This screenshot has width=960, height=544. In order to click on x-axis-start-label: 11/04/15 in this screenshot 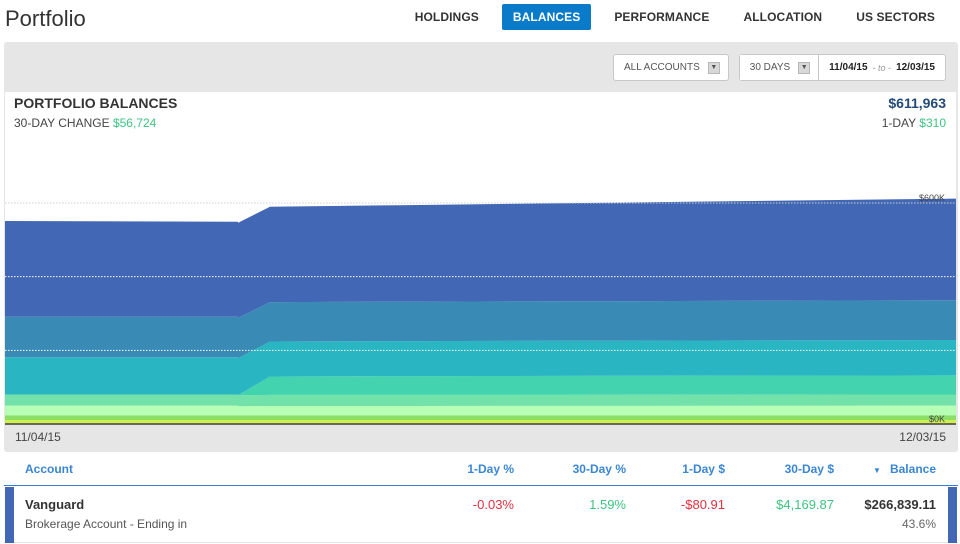, I will do `click(38, 437)`.